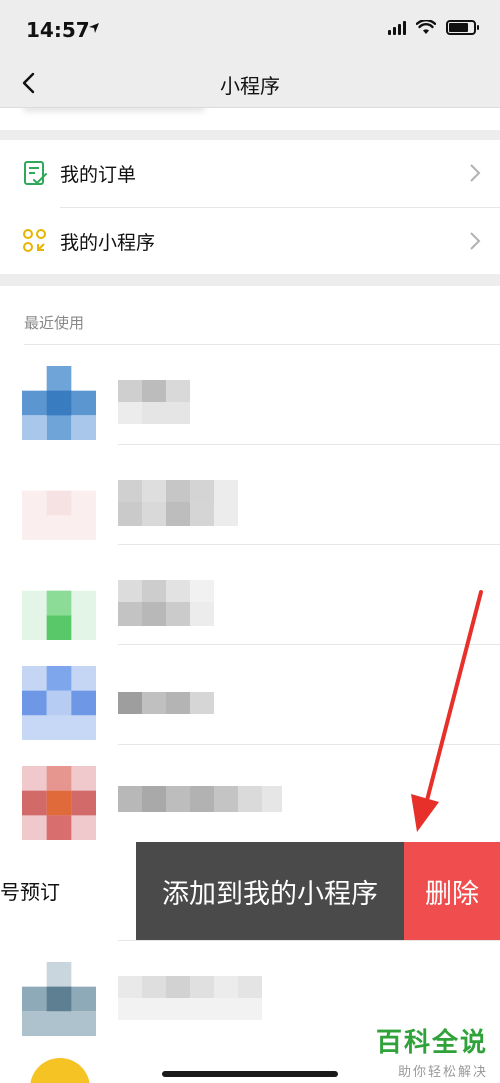  Describe the element at coordinates (250, 1074) in the screenshot. I see `home-indicator` at that location.